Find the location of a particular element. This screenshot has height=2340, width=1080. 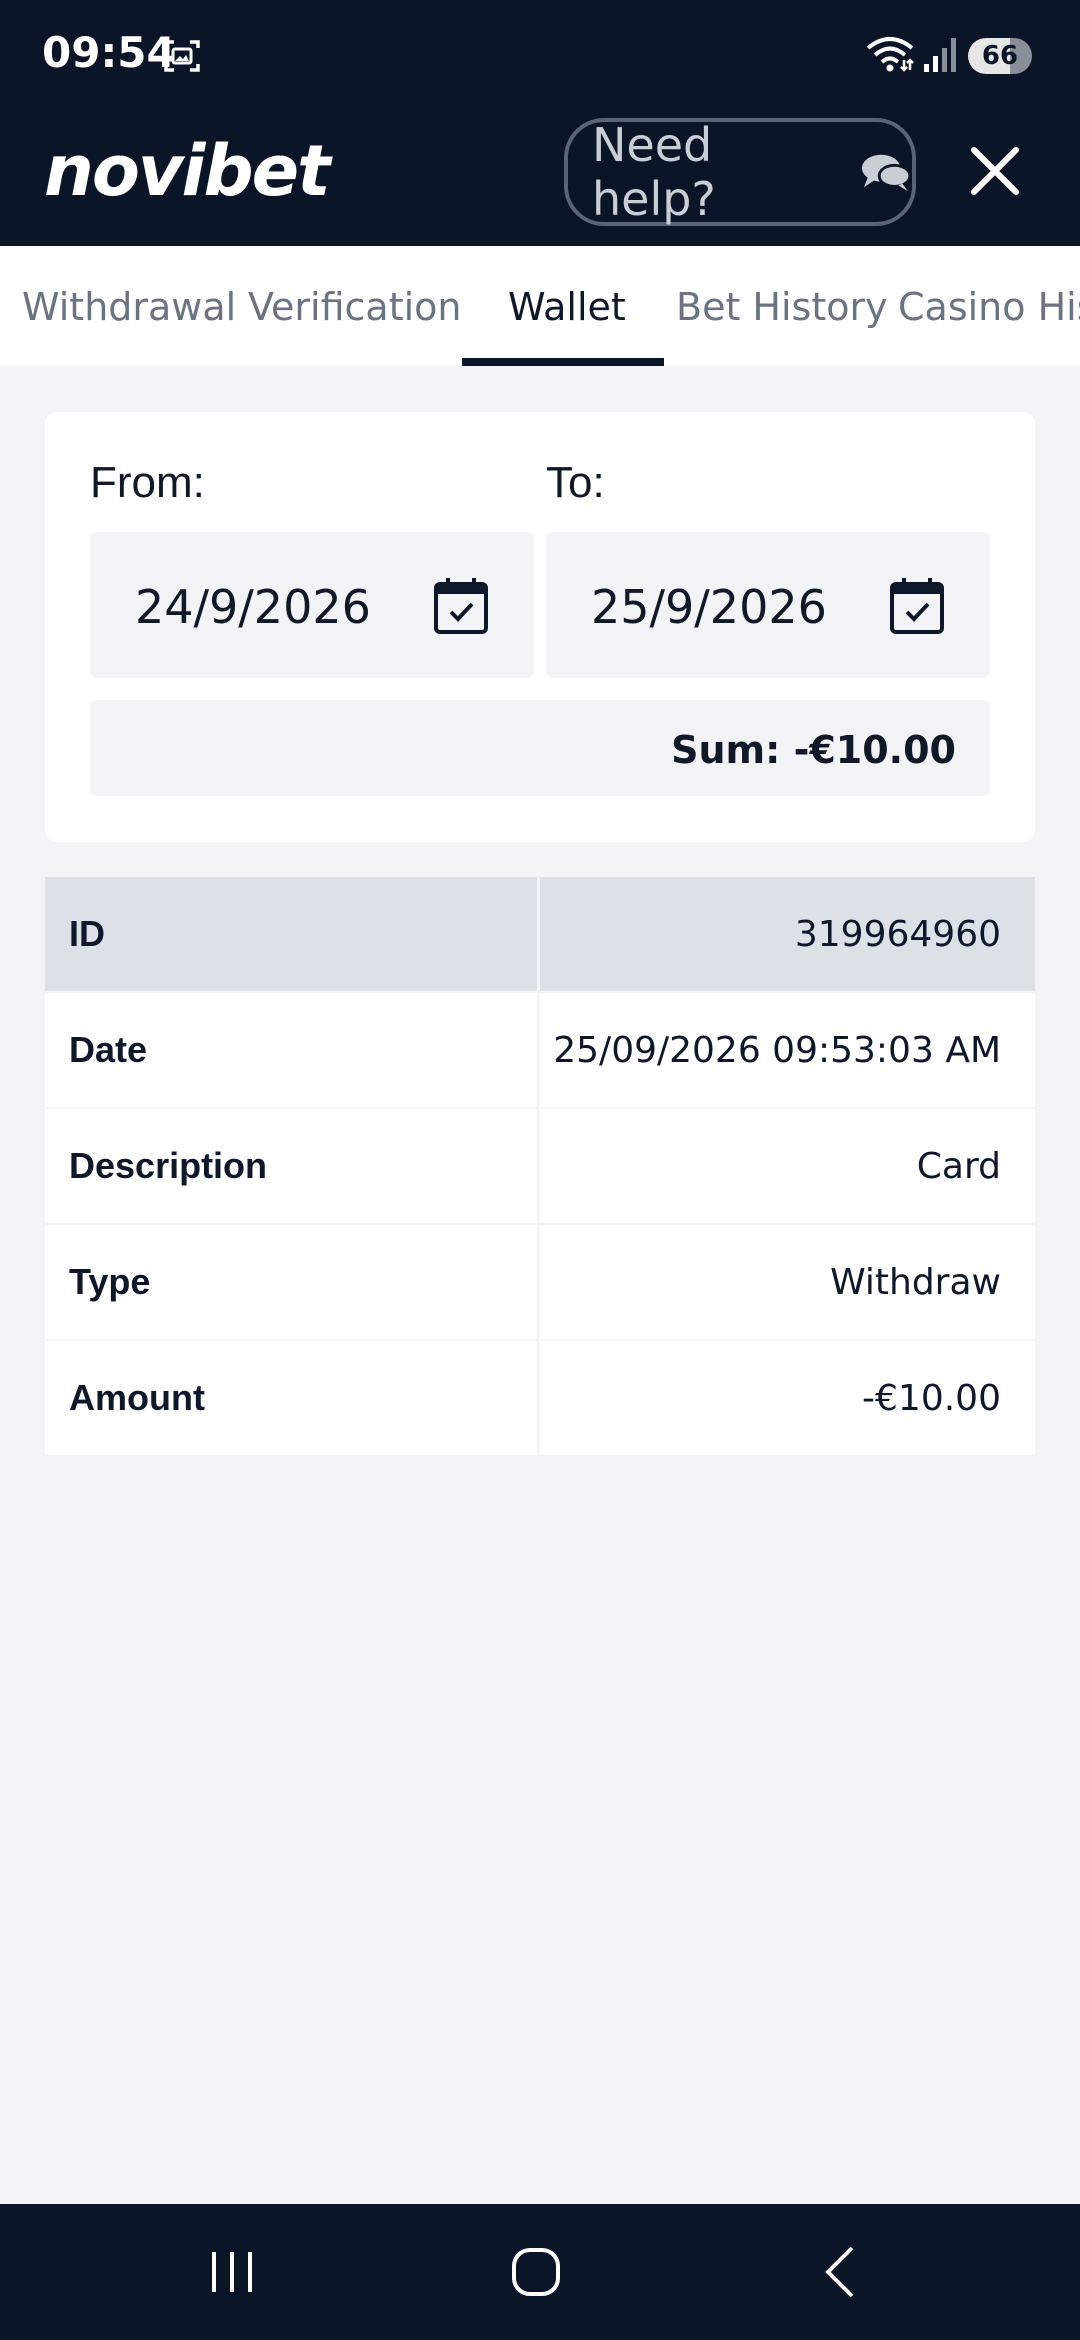

sum-value: Sum: -€10.00 is located at coordinates (813, 750).